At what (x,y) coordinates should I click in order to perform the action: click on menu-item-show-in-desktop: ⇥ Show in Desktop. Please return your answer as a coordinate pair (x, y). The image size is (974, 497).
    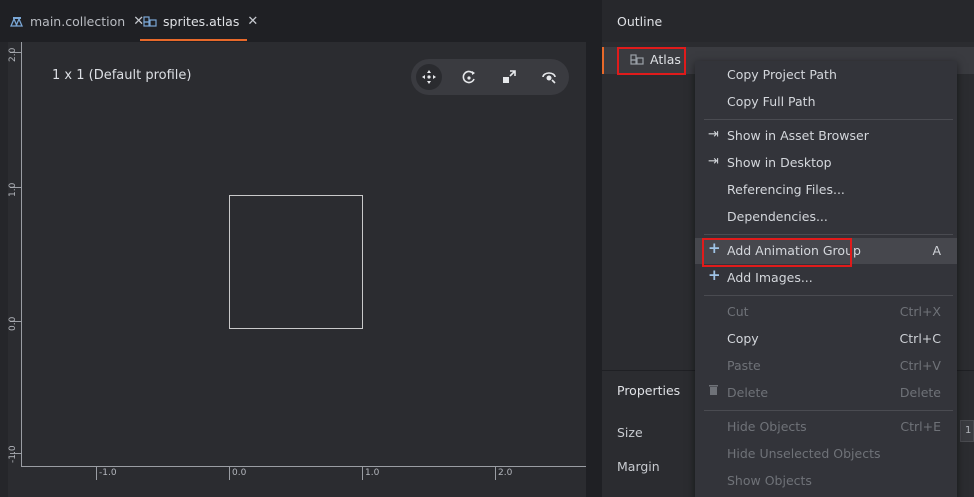
    Looking at the image, I should click on (826, 163).